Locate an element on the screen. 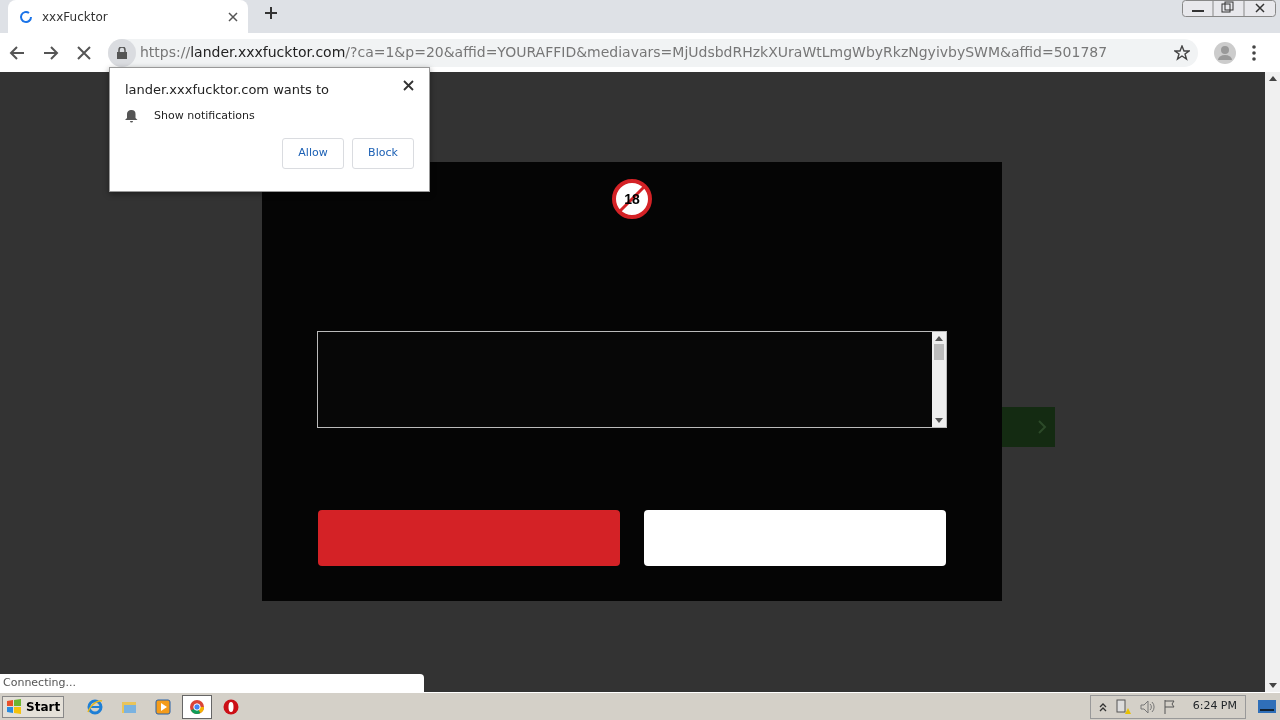  popup-title: lander.xxxfucktor.com wants to is located at coordinates (227, 90).